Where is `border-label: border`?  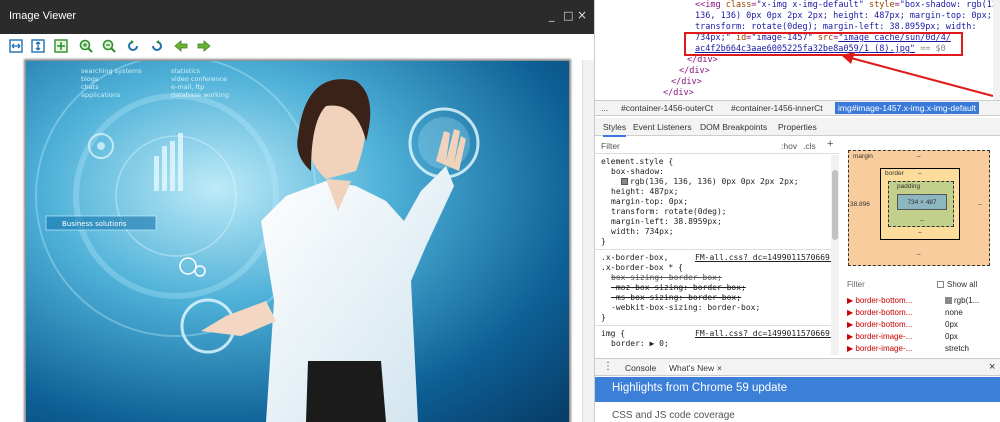
border-label: border is located at coordinates (894, 173).